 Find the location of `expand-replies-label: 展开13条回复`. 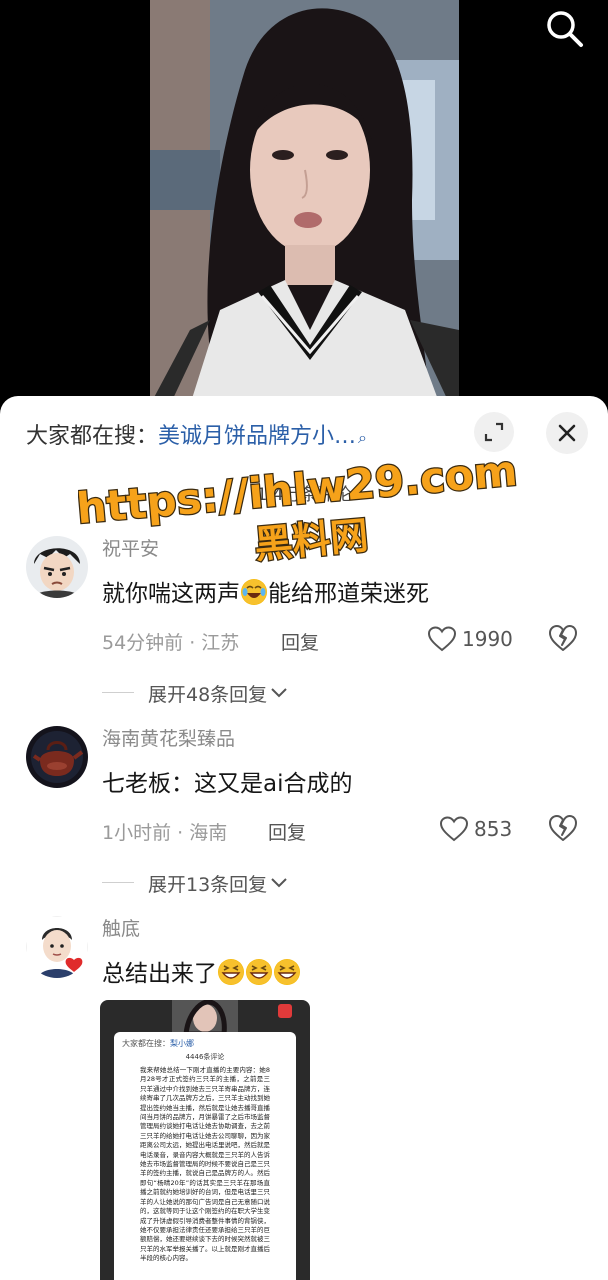

expand-replies-label: 展开13条回复 is located at coordinates (208, 884).